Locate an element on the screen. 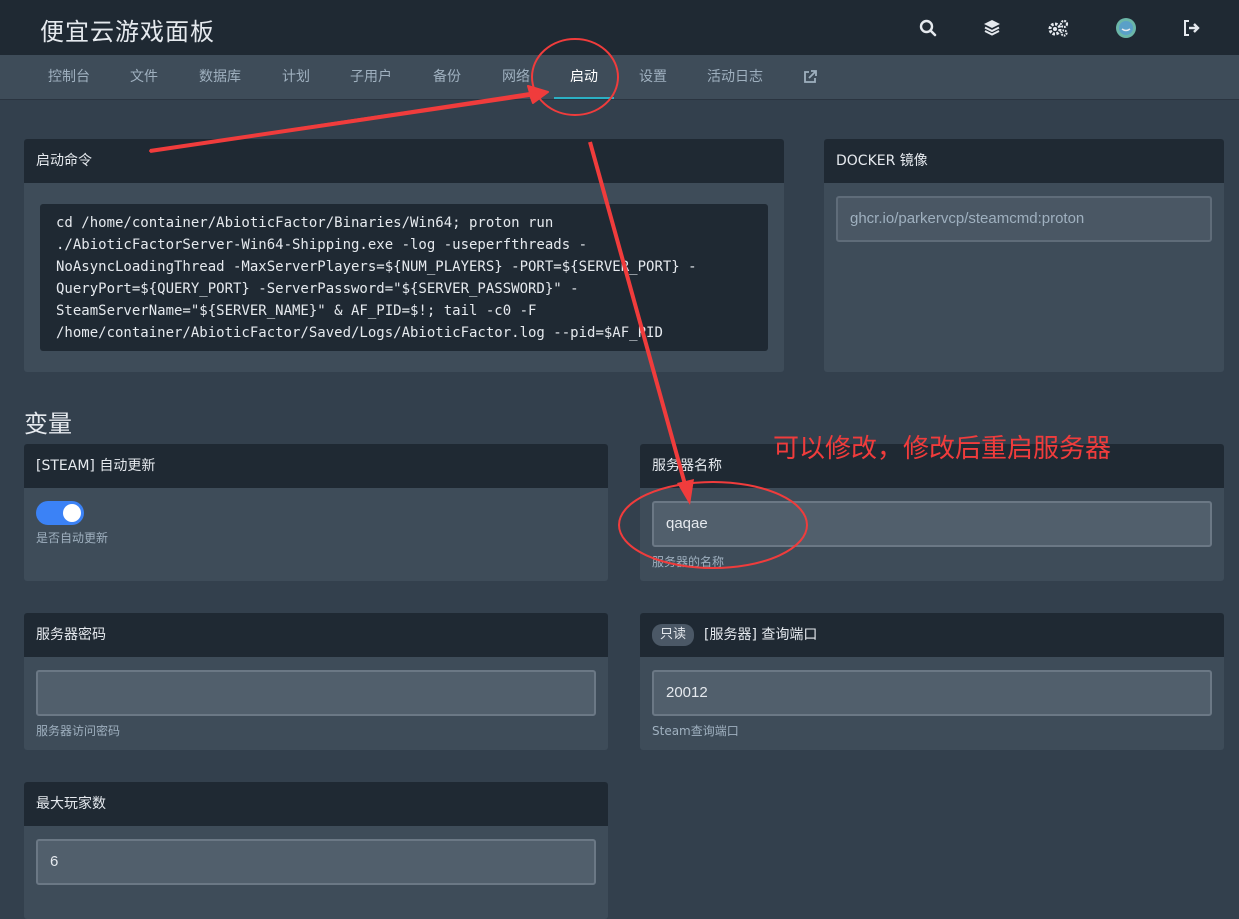 Image resolution: width=1239 pixels, height=919 pixels. query-port-help: Steam查询端口 is located at coordinates (695, 731).